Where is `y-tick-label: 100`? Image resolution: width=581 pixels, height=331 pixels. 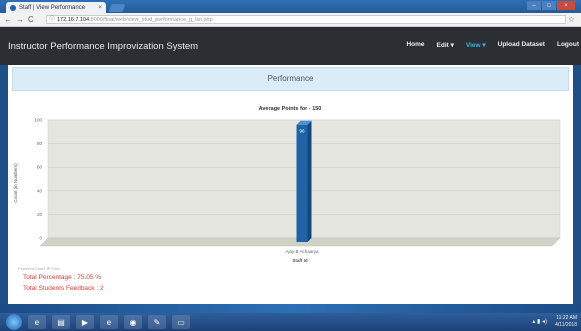 y-tick-label: 100 is located at coordinates (38, 120).